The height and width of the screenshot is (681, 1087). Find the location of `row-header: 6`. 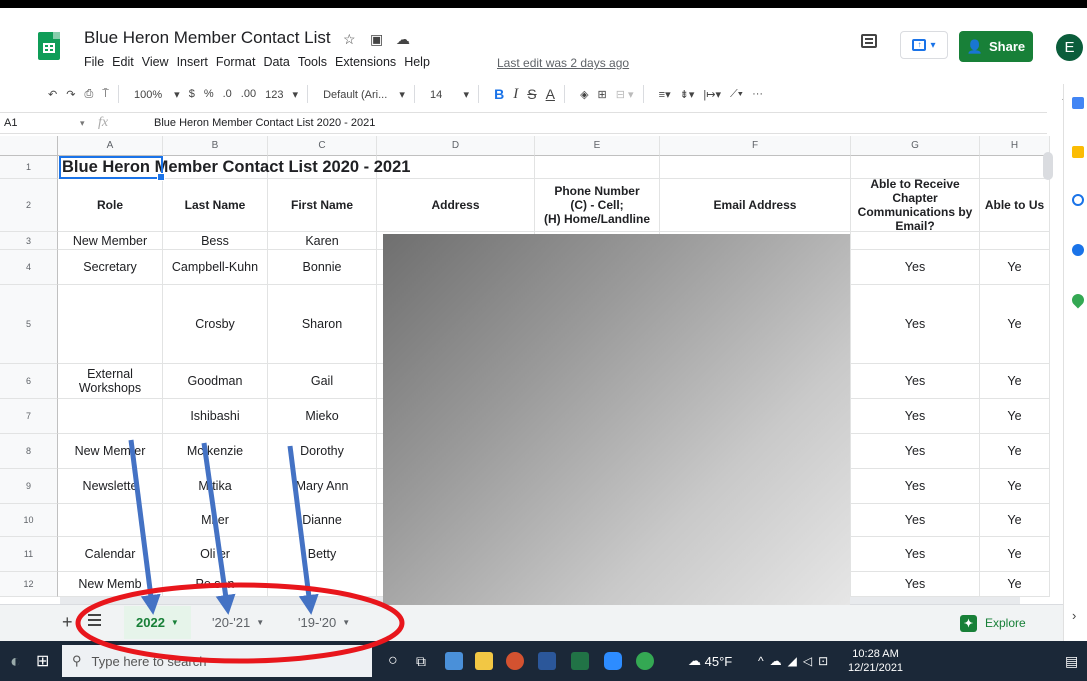

row-header: 6 is located at coordinates (29, 381).